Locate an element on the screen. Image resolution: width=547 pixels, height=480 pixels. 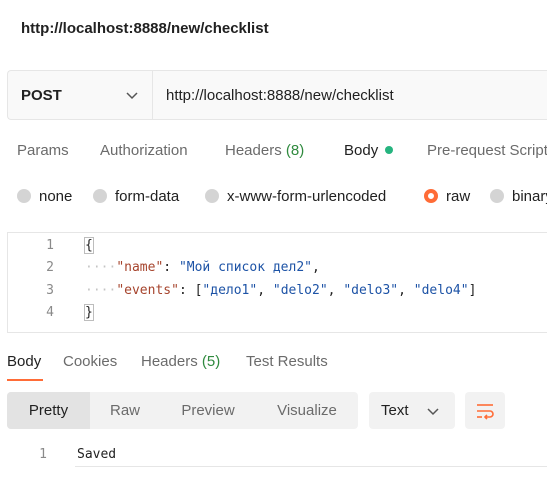
response-tab-cookies: Cookies is located at coordinates (90, 361).